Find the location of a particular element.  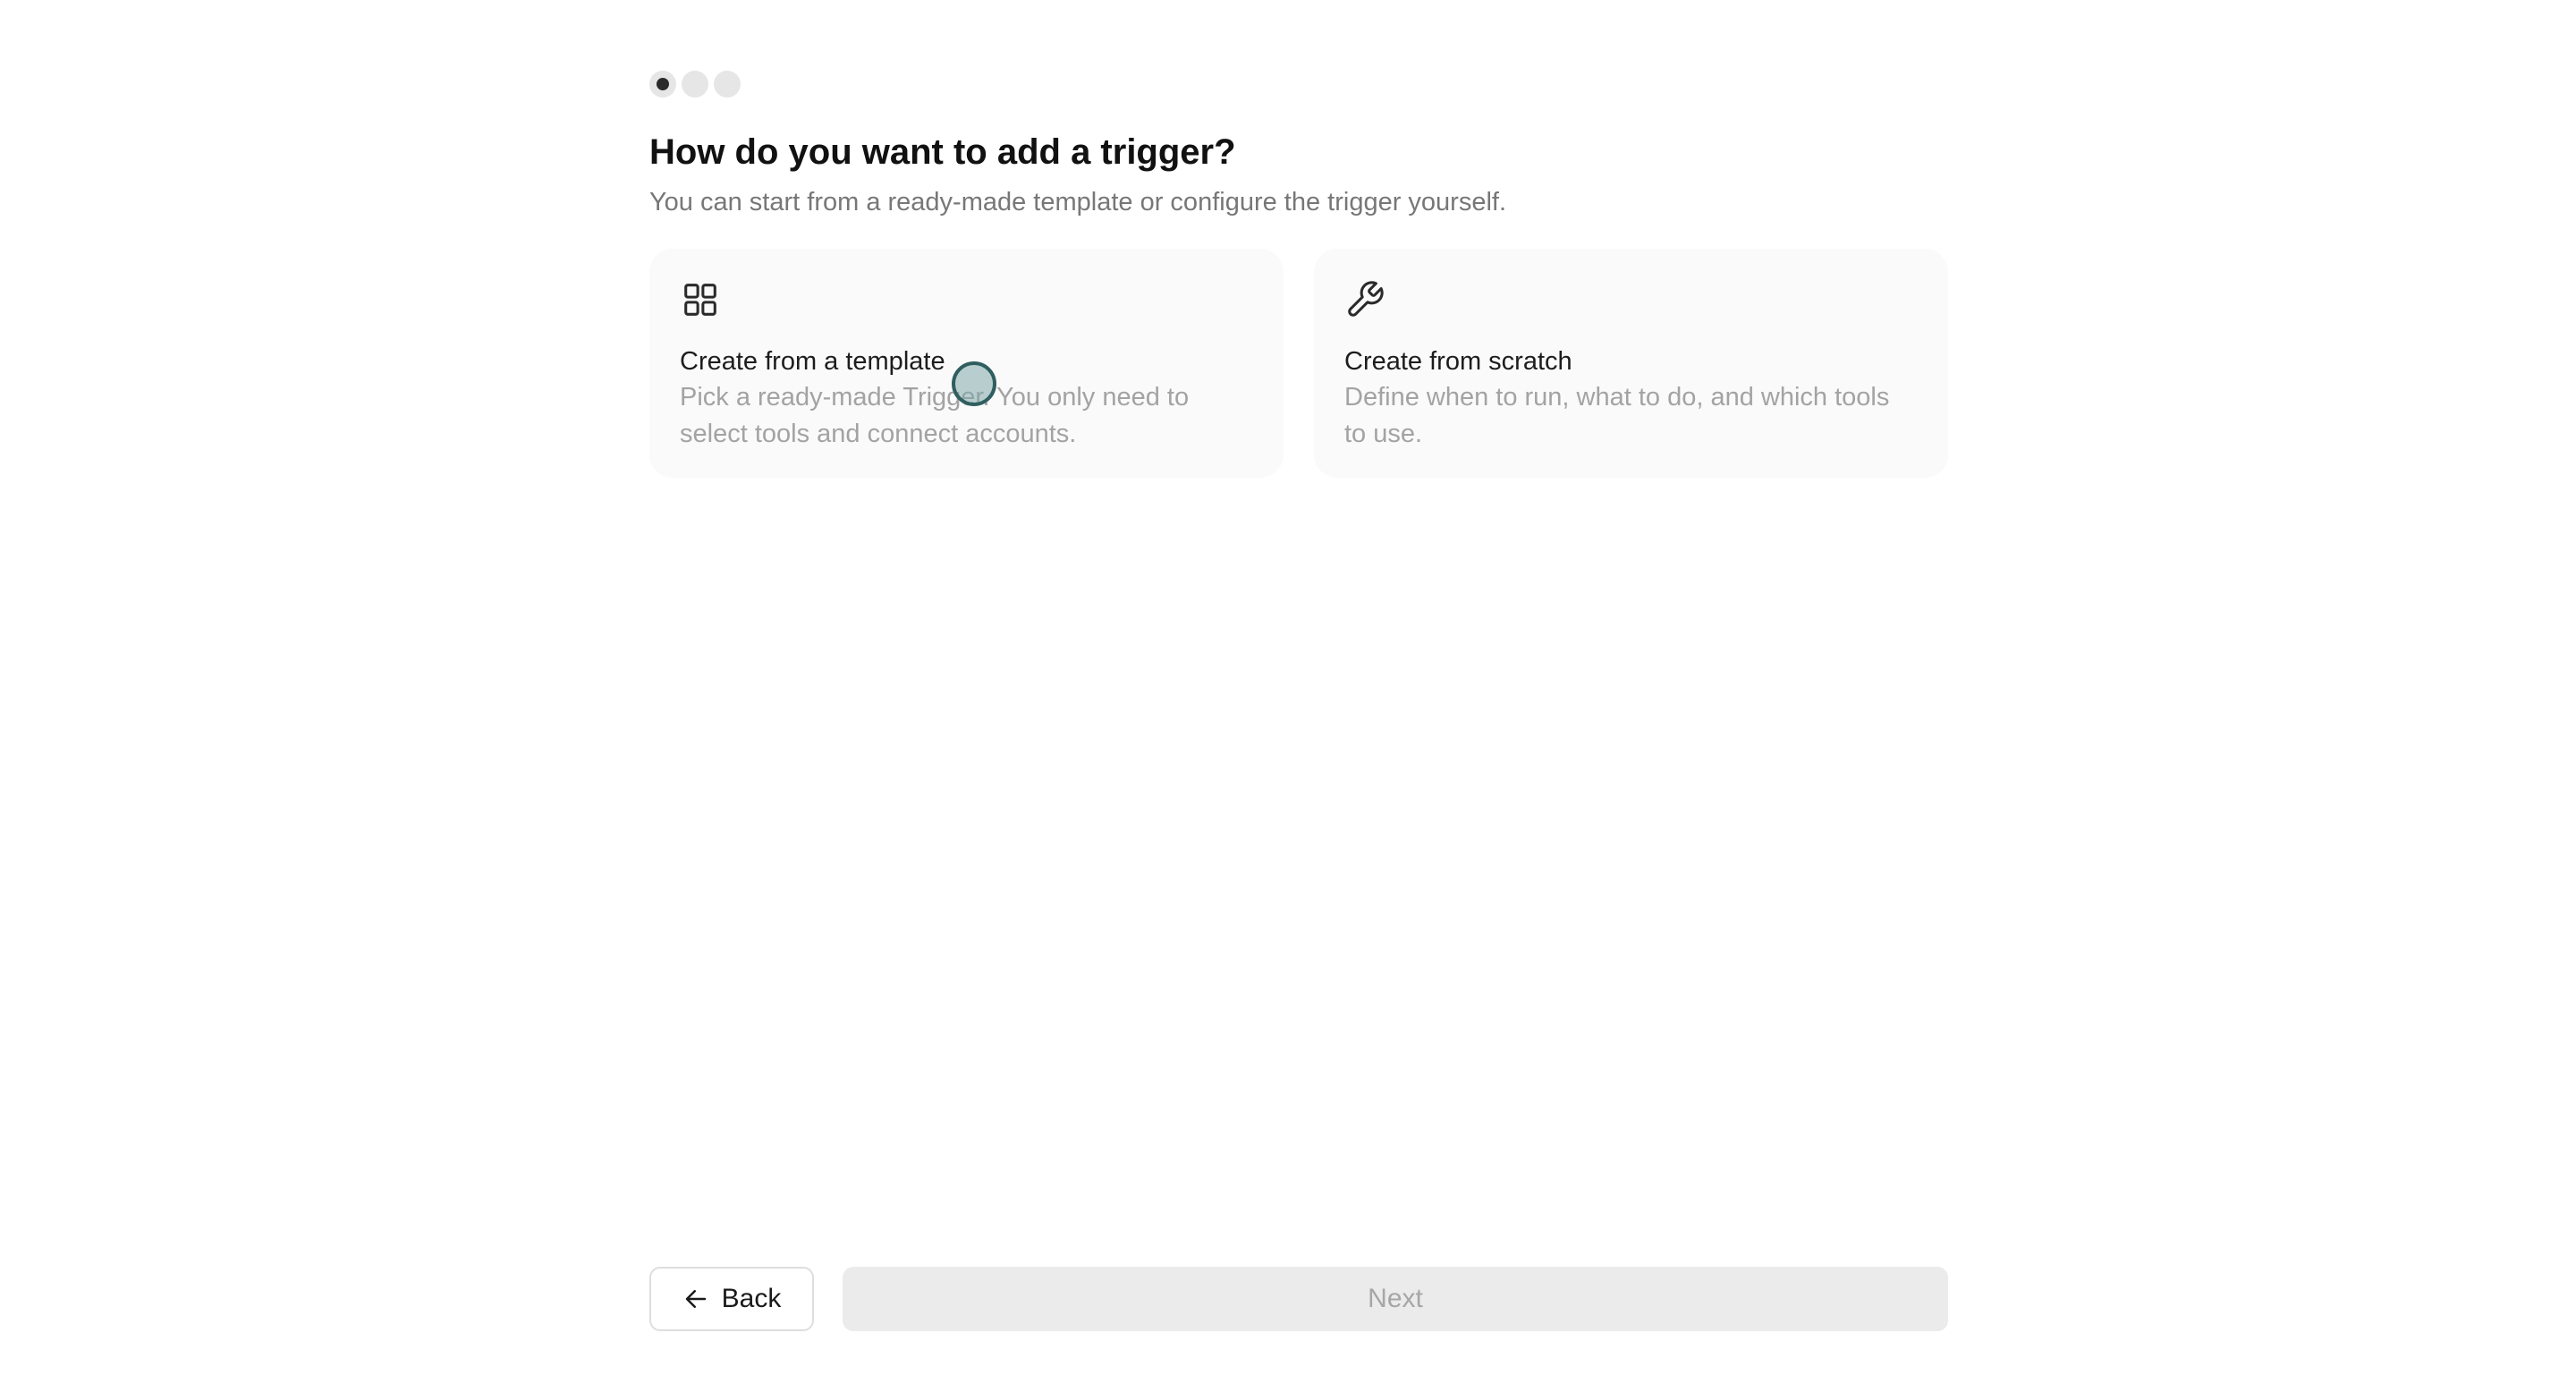

page-title: How do you want to add a trigger? is located at coordinates (942, 152).